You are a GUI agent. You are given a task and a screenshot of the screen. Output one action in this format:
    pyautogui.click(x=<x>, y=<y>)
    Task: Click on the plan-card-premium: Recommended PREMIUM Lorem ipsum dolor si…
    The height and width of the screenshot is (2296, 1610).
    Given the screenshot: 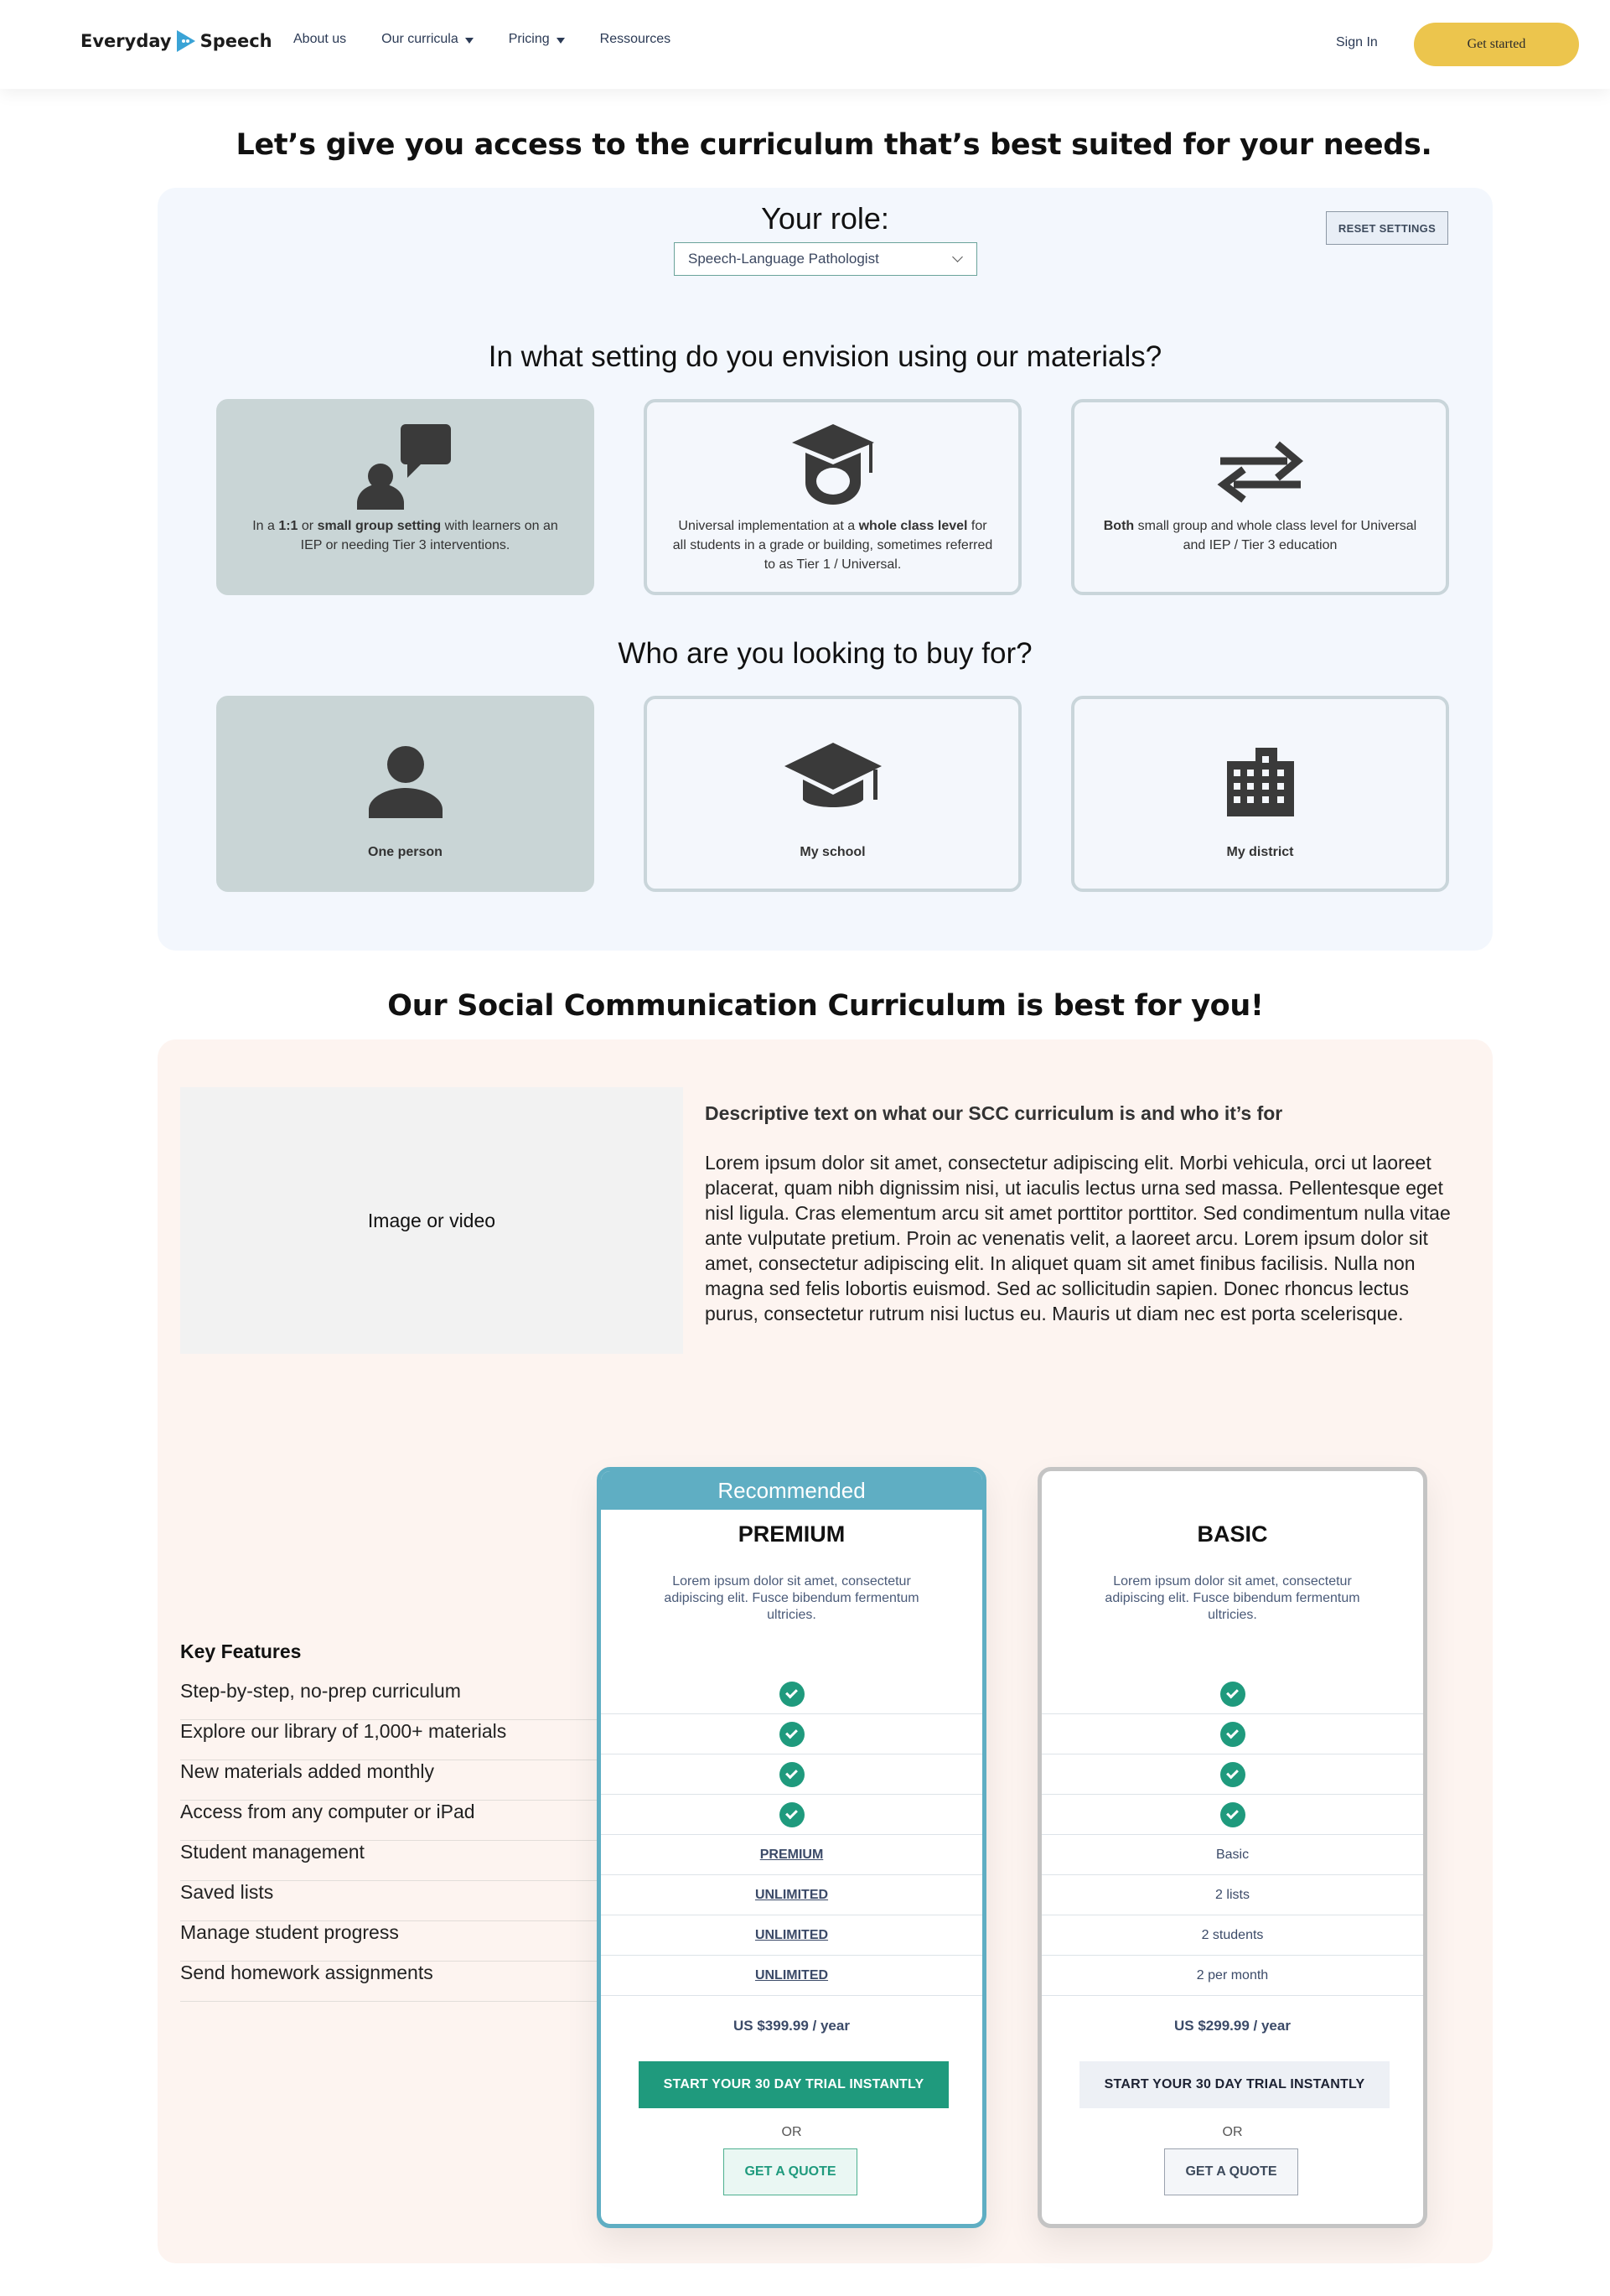 What is the action you would take?
    pyautogui.click(x=791, y=1847)
    